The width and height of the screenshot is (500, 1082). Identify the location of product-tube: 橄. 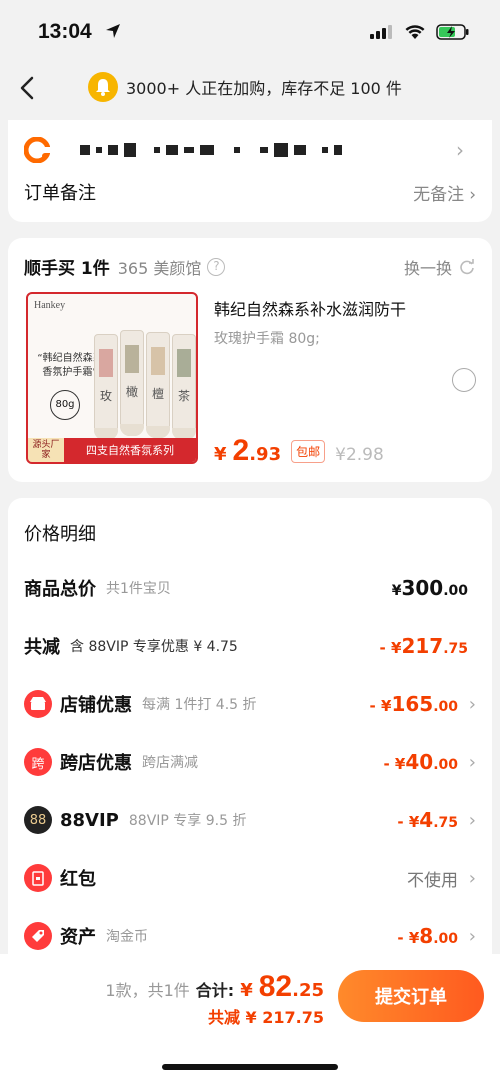
(132, 383).